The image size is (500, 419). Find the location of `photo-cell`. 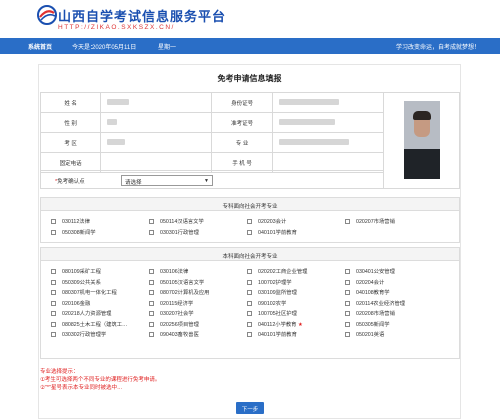

photo-cell is located at coordinates (422, 140).